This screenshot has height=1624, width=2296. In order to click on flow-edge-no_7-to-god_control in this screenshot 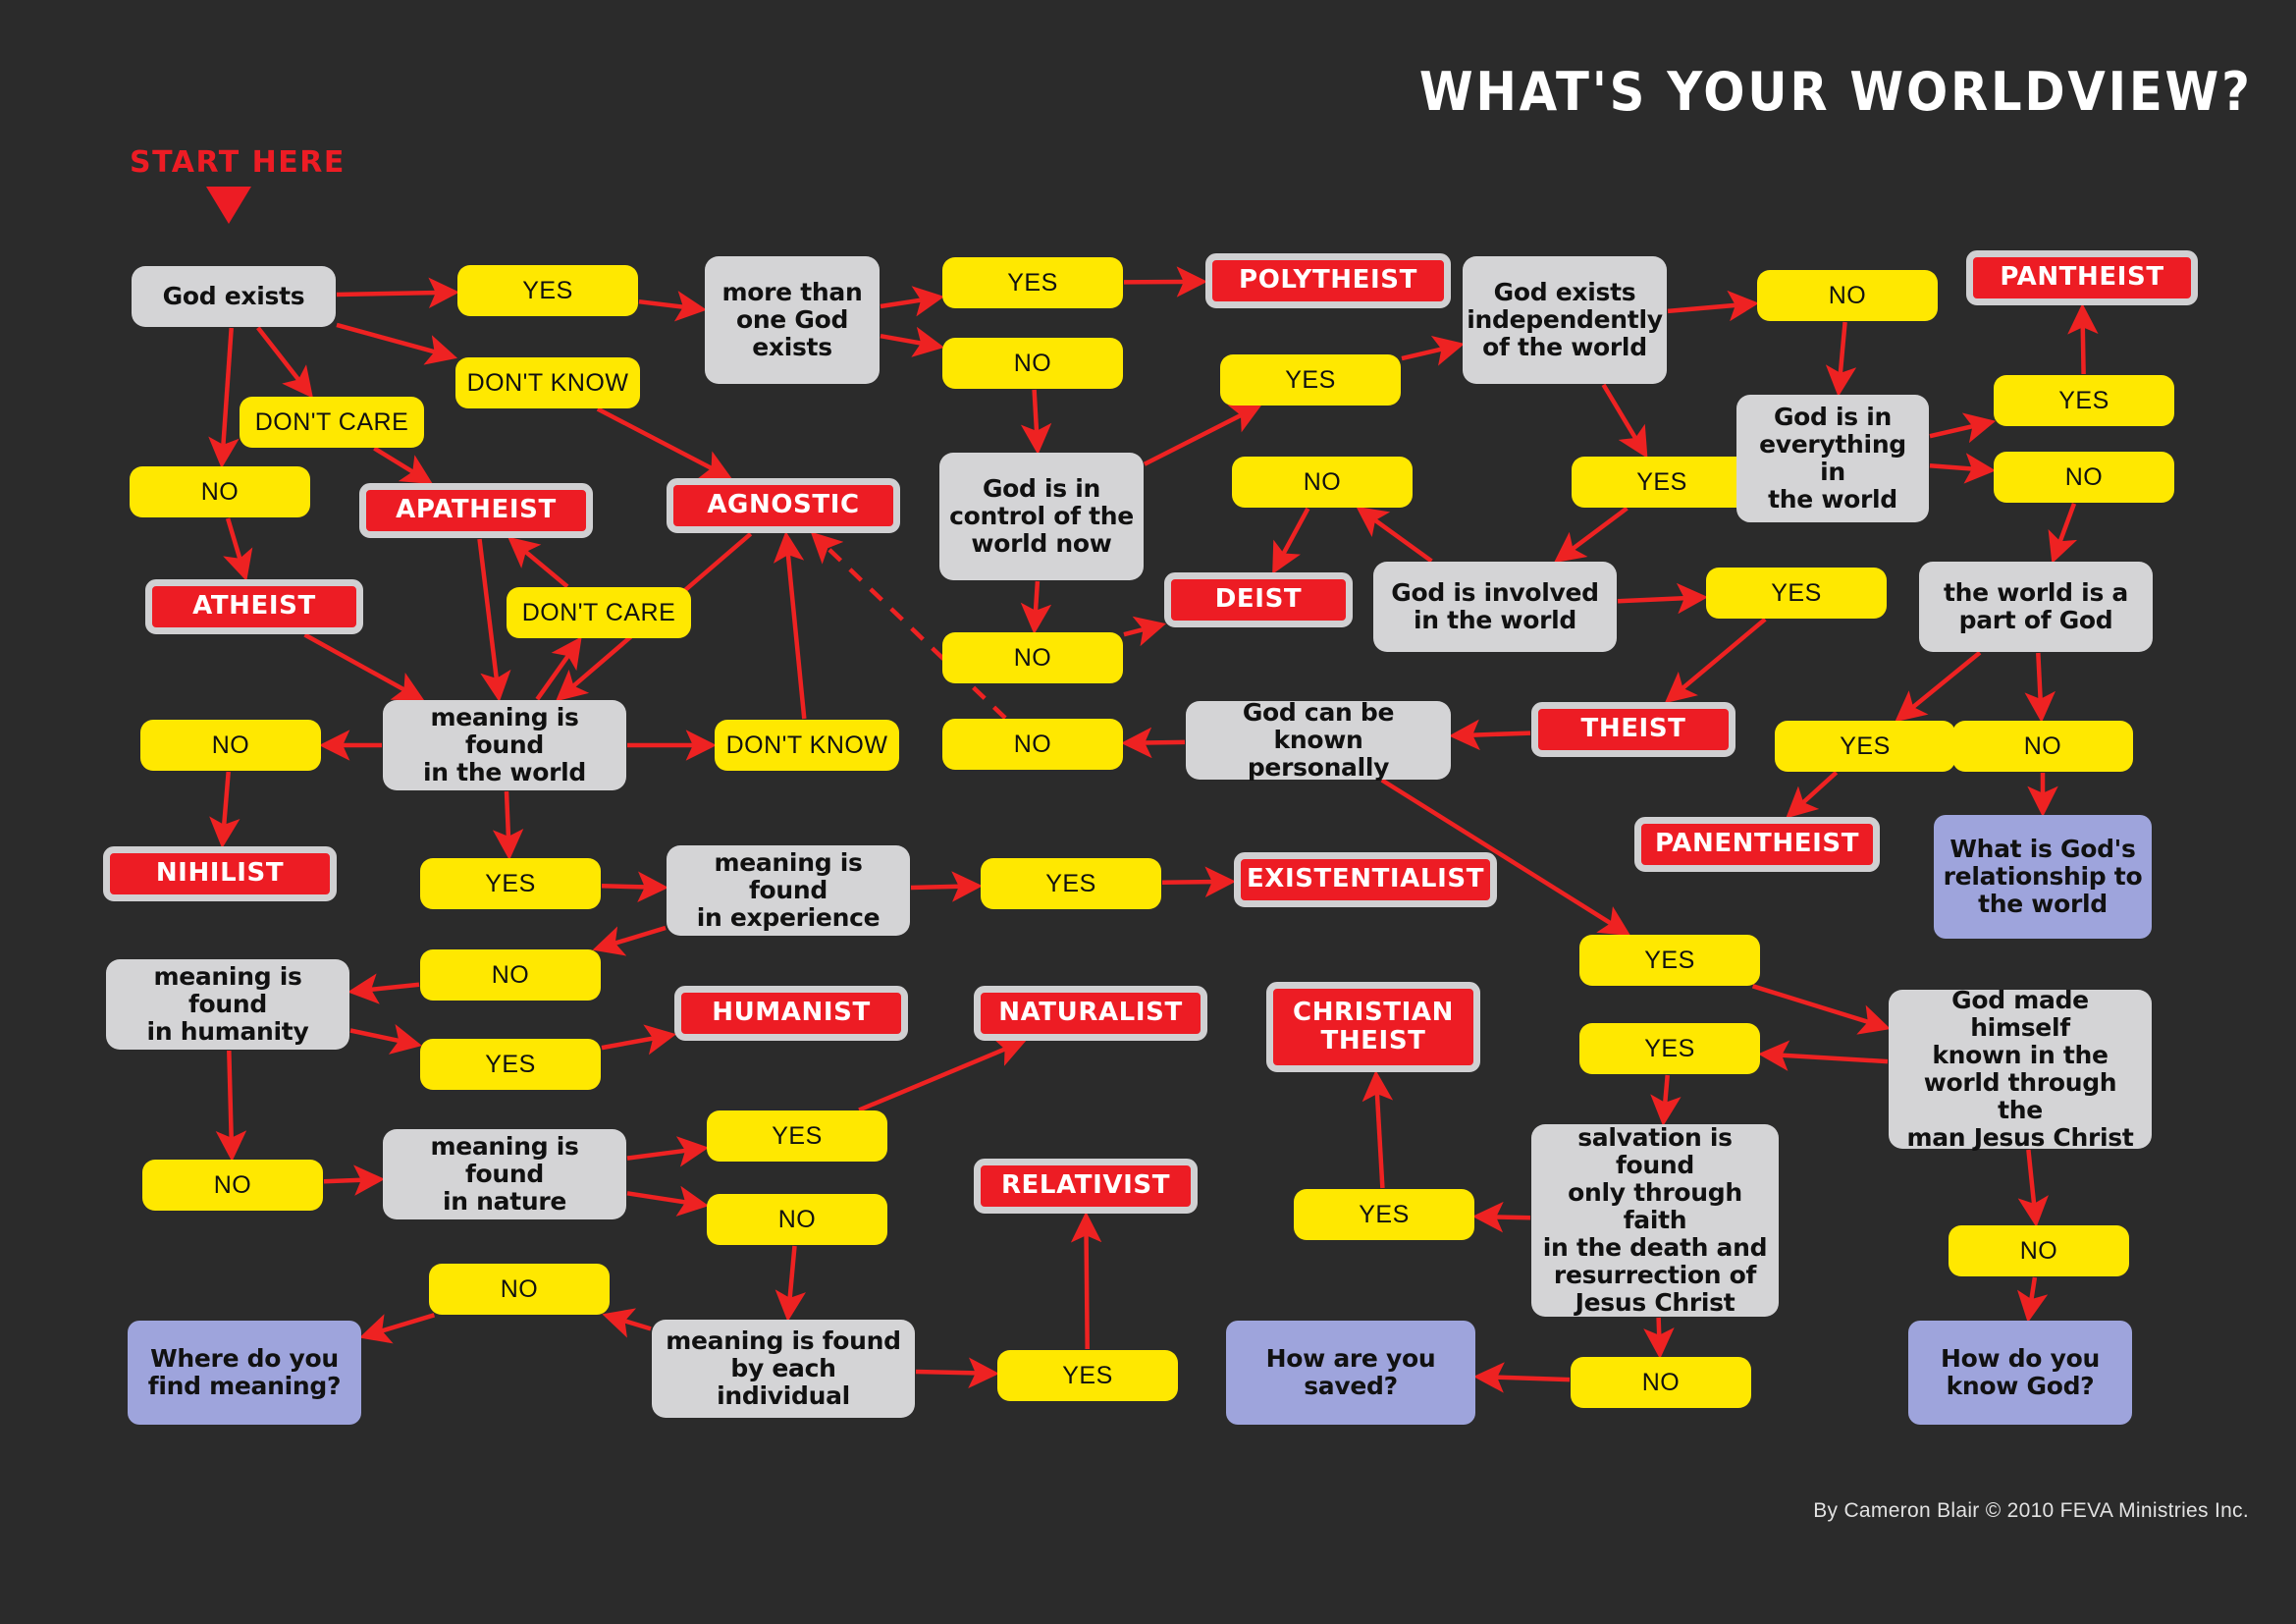, I will do `click(1036, 422)`.